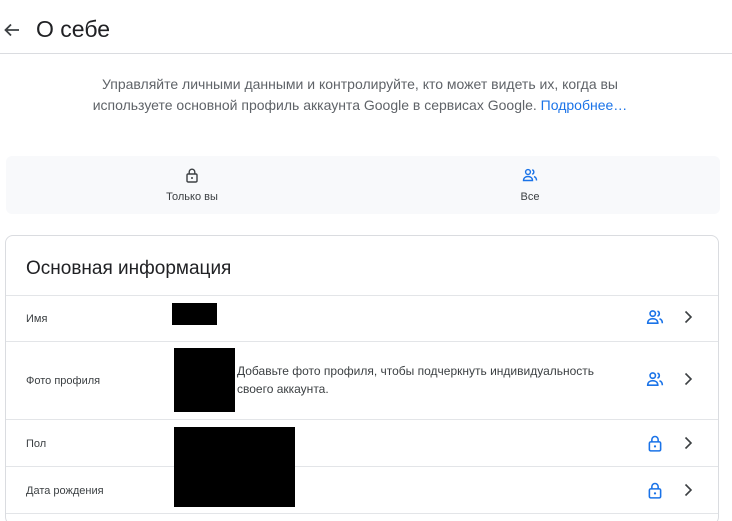 This screenshot has width=732, height=521. I want to click on arrow-back-icon, so click(12, 30).